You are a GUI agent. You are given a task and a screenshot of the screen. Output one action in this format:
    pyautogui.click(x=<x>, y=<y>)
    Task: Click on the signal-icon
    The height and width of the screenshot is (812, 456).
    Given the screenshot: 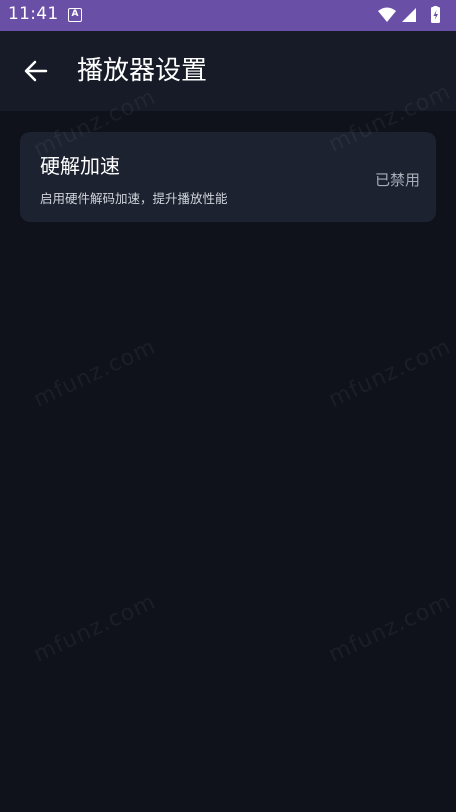 What is the action you would take?
    pyautogui.click(x=409, y=15)
    